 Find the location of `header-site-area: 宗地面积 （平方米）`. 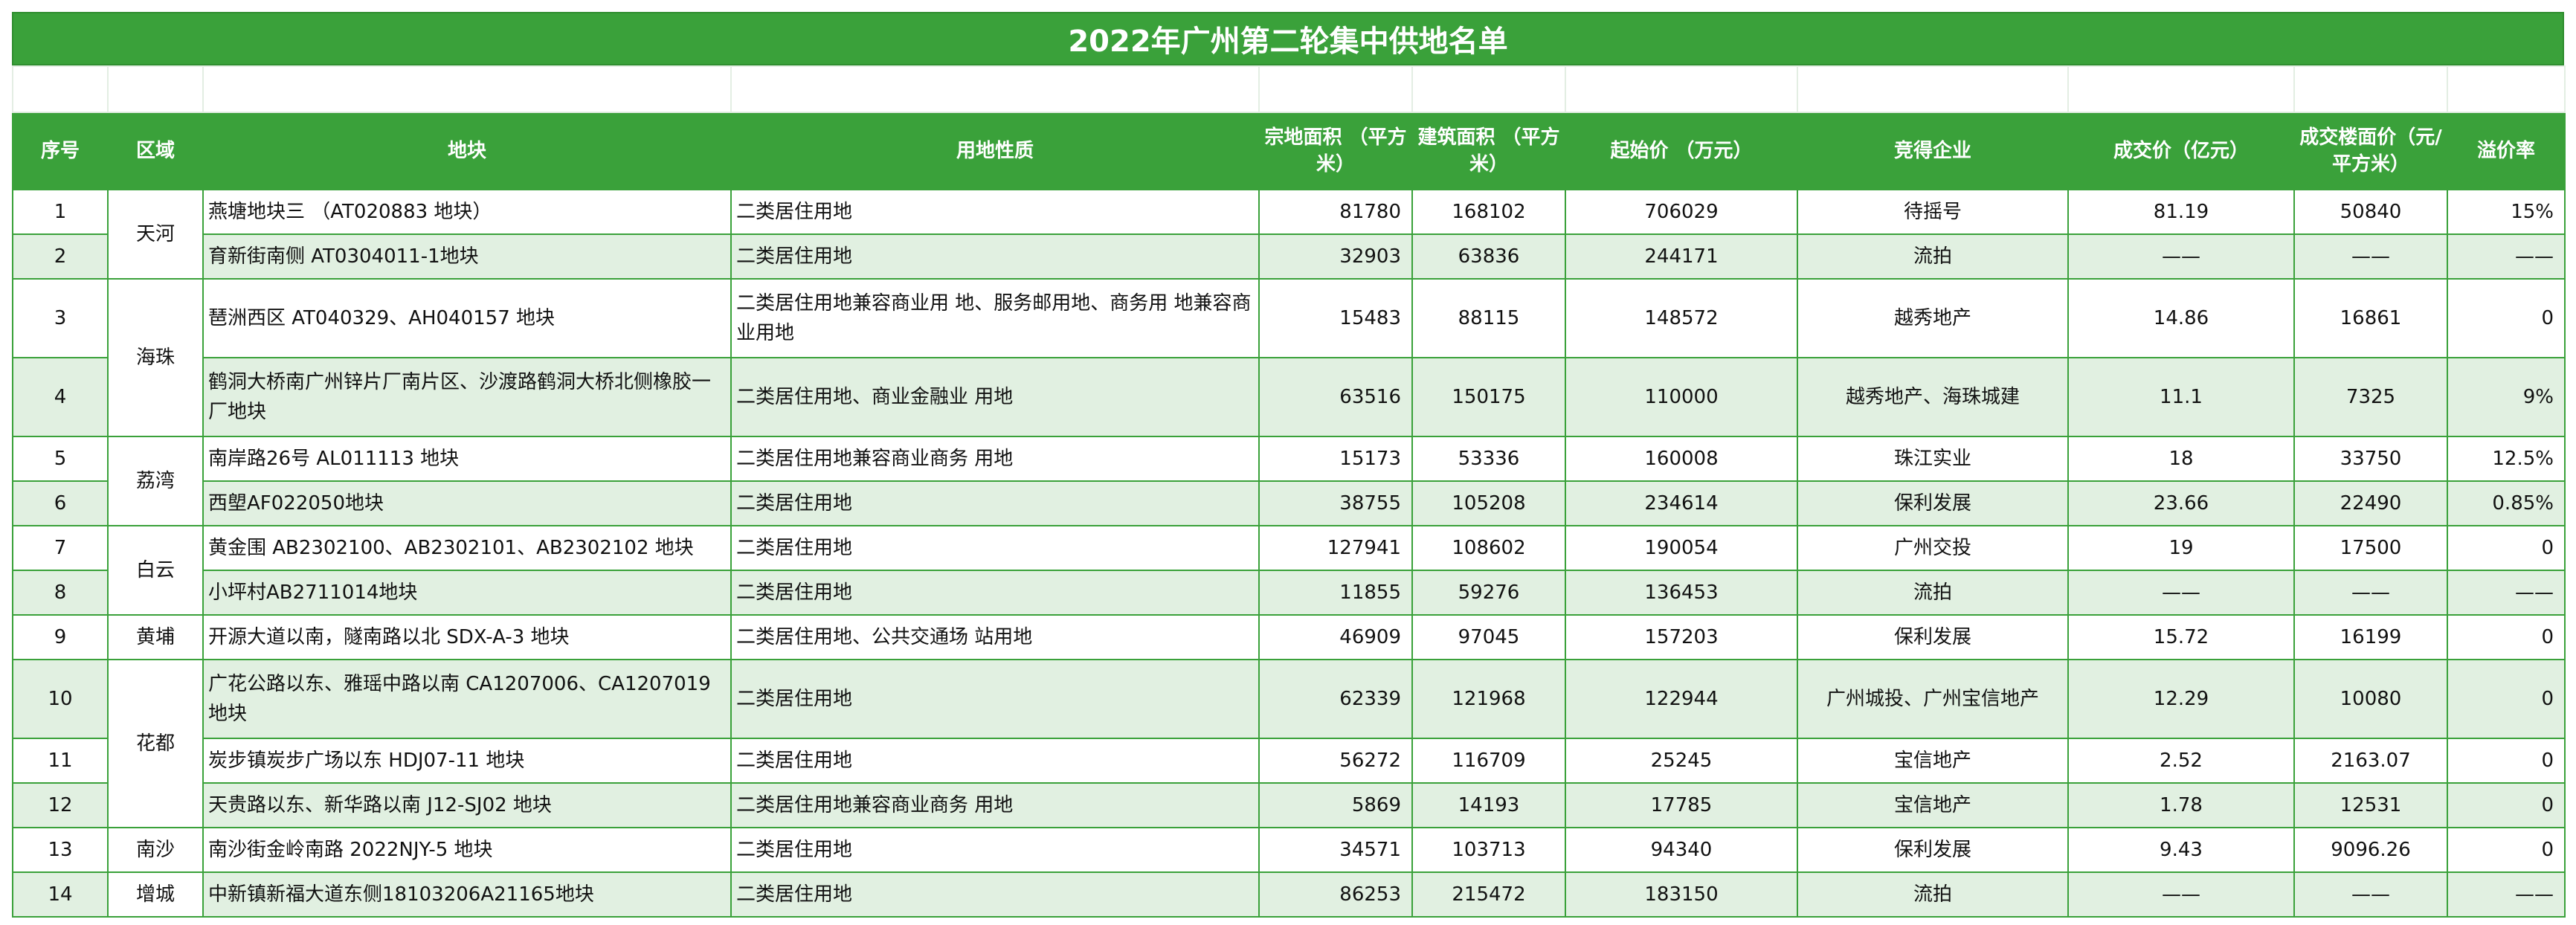

header-site-area: 宗地面积 （平方米） is located at coordinates (1335, 151).